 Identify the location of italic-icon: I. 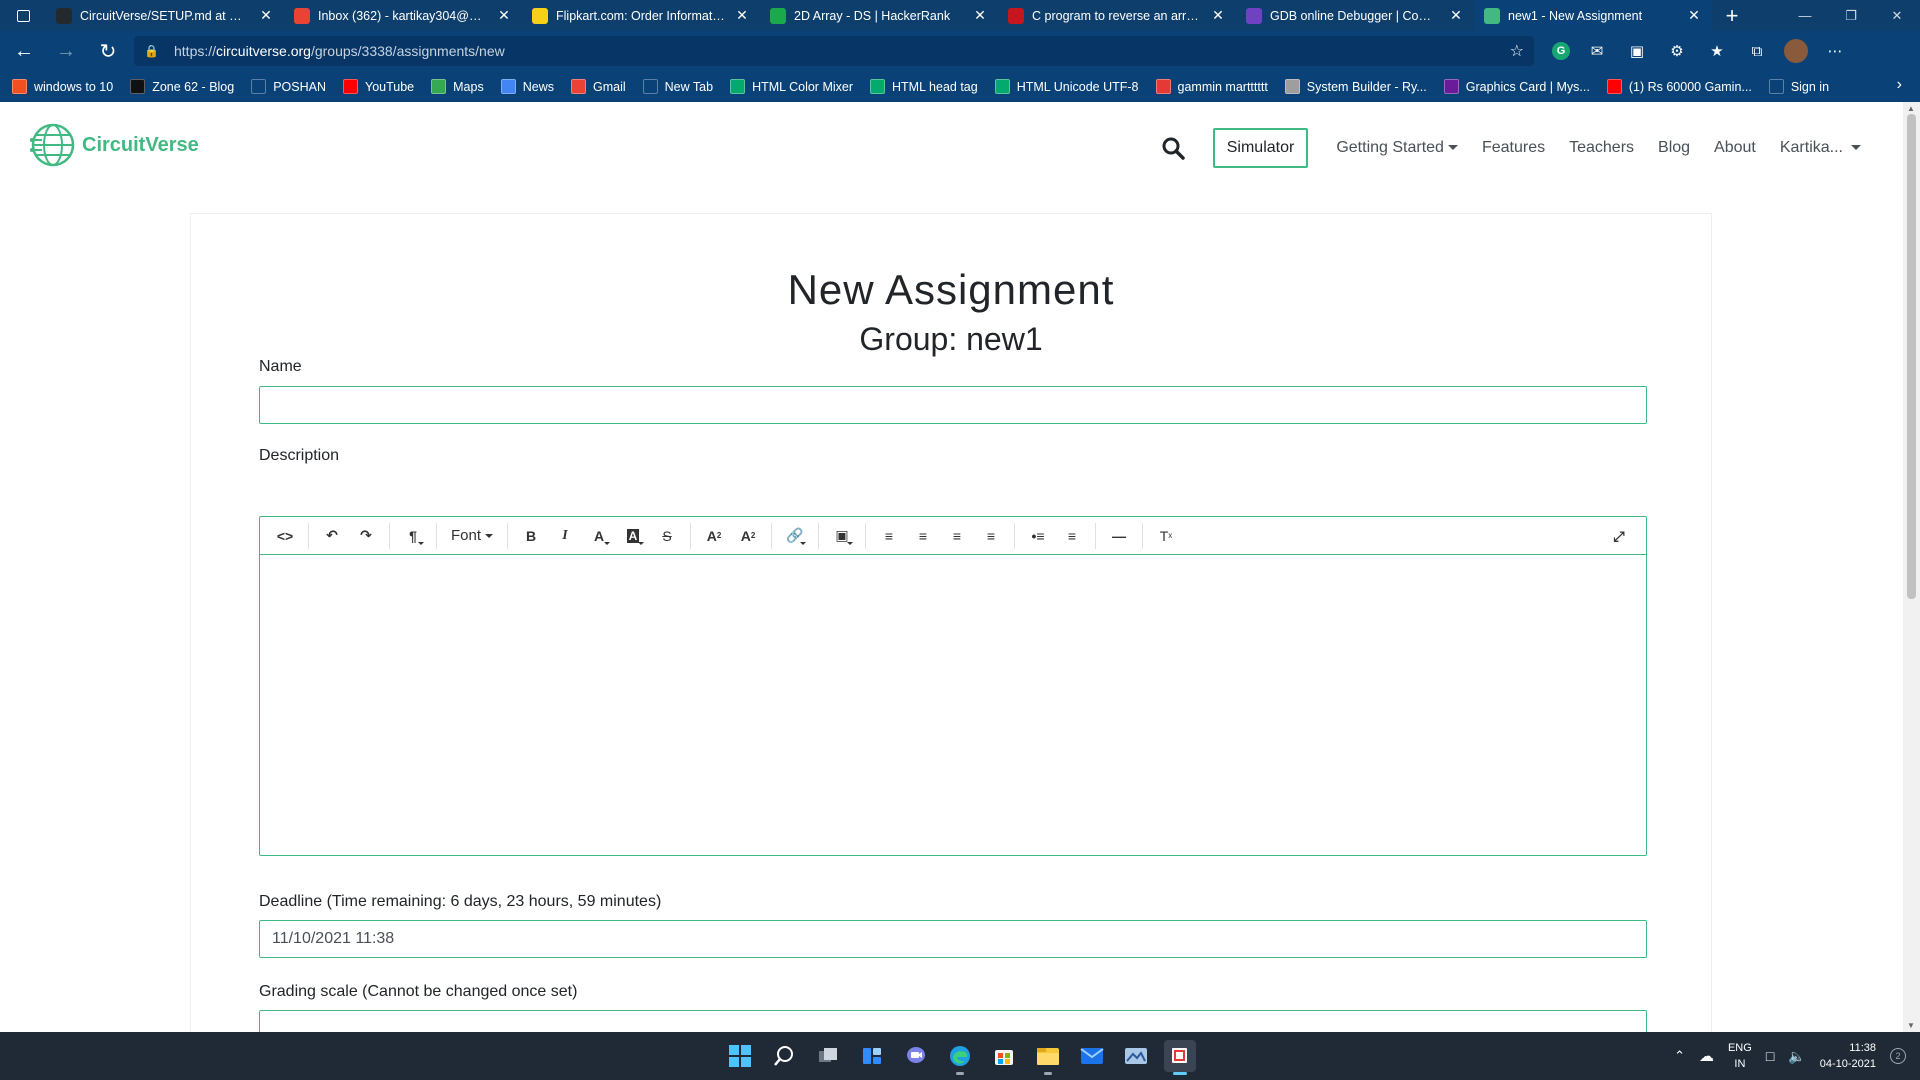
(565, 536).